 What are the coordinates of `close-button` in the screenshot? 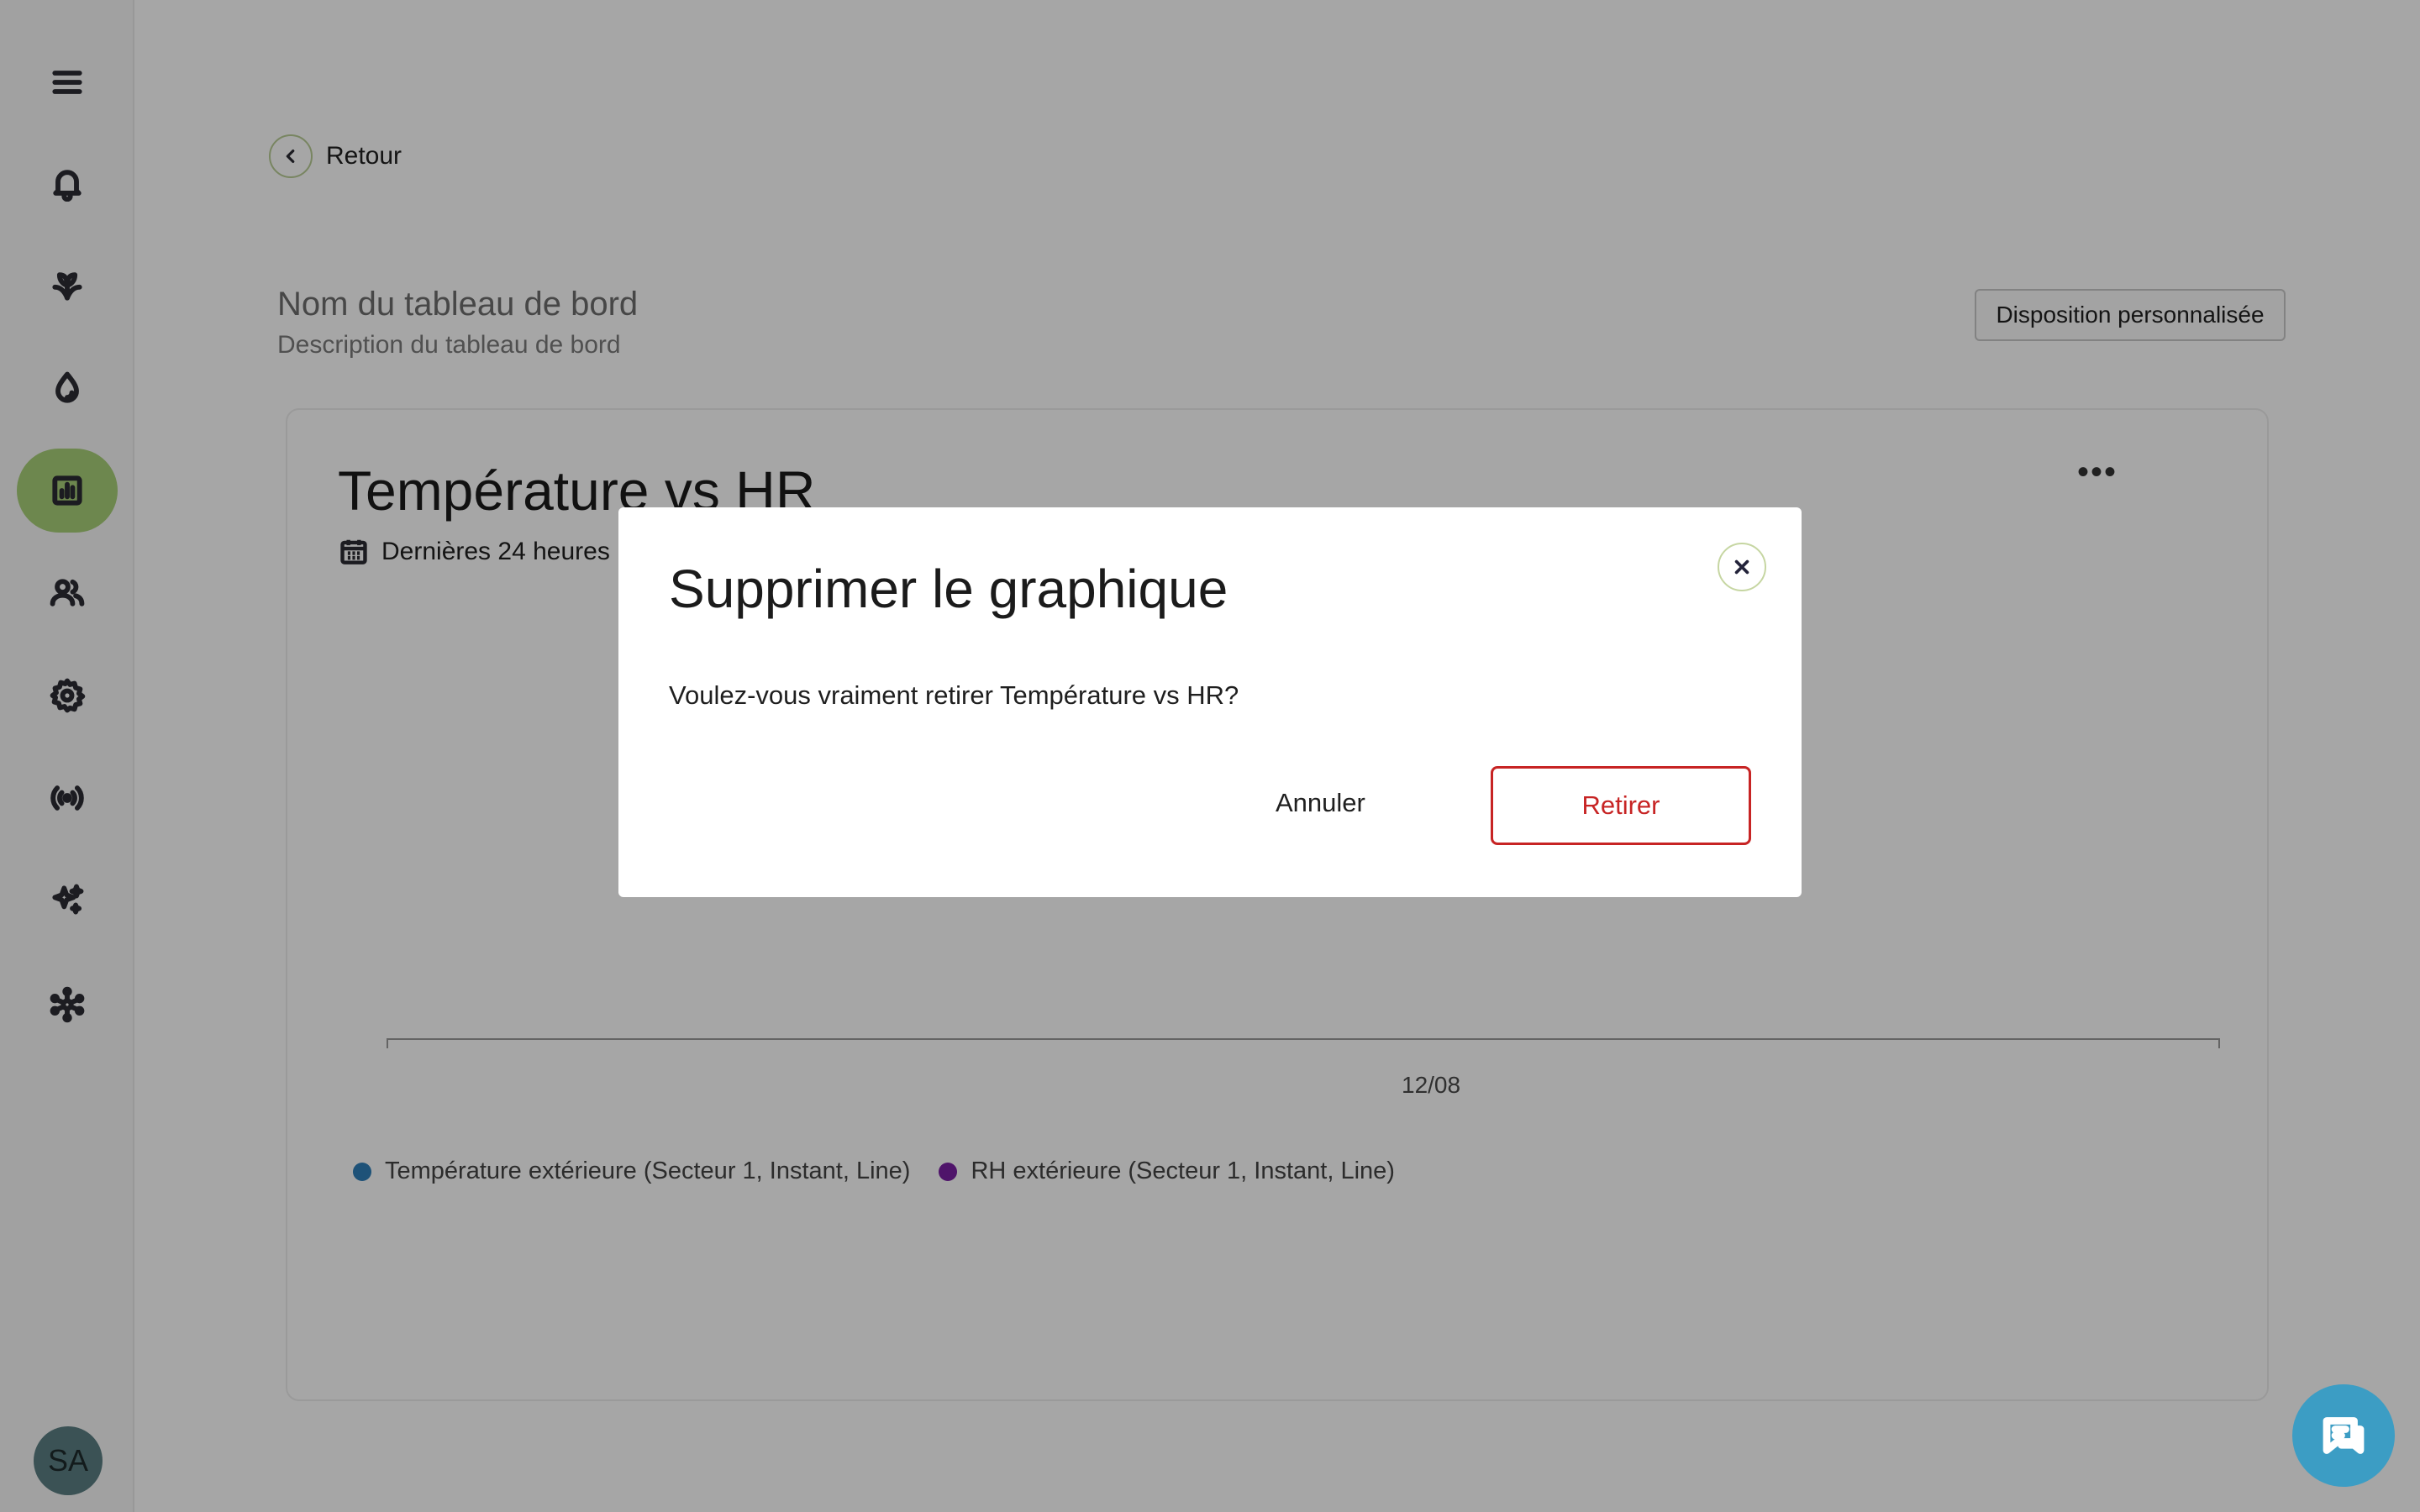 It's located at (1742, 567).